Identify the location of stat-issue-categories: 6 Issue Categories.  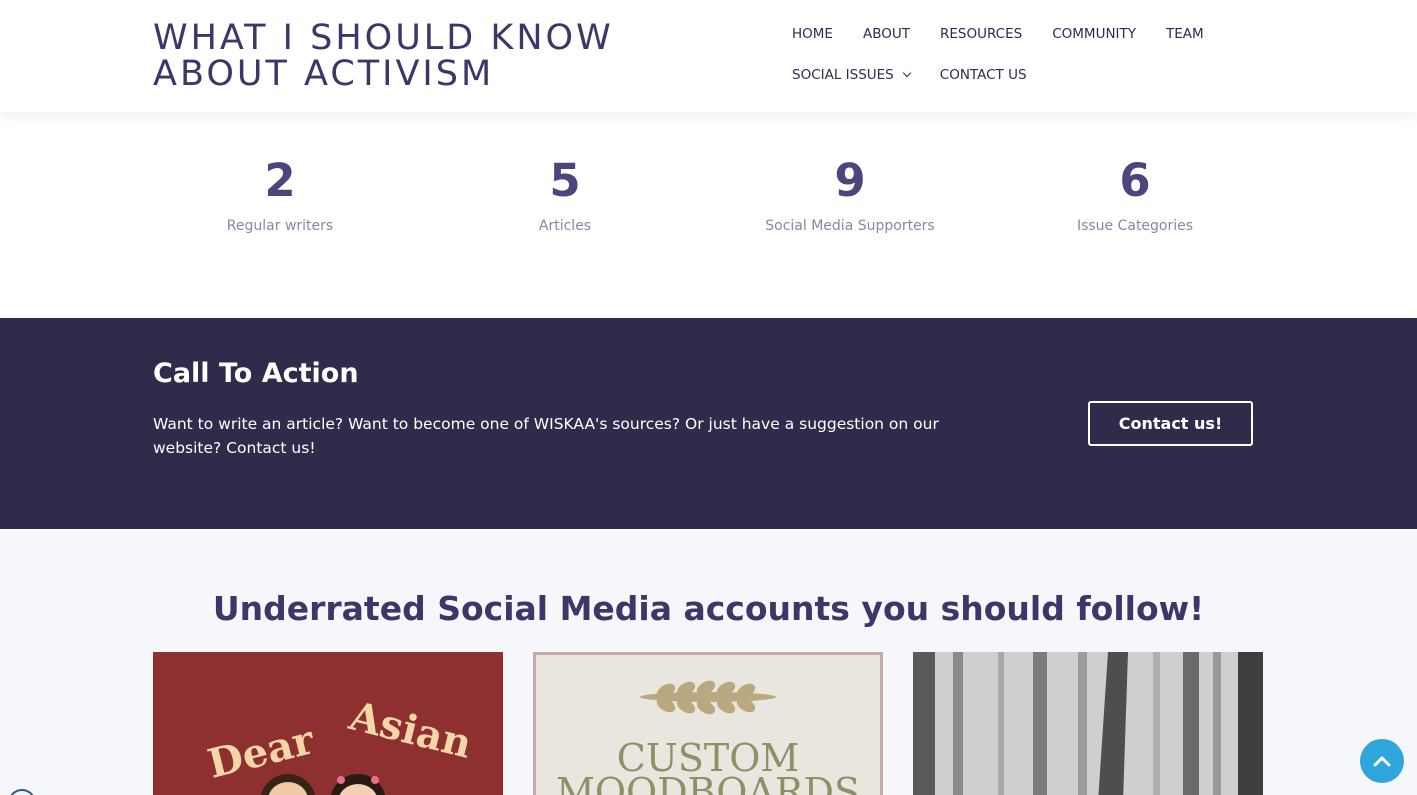
(1135, 194).